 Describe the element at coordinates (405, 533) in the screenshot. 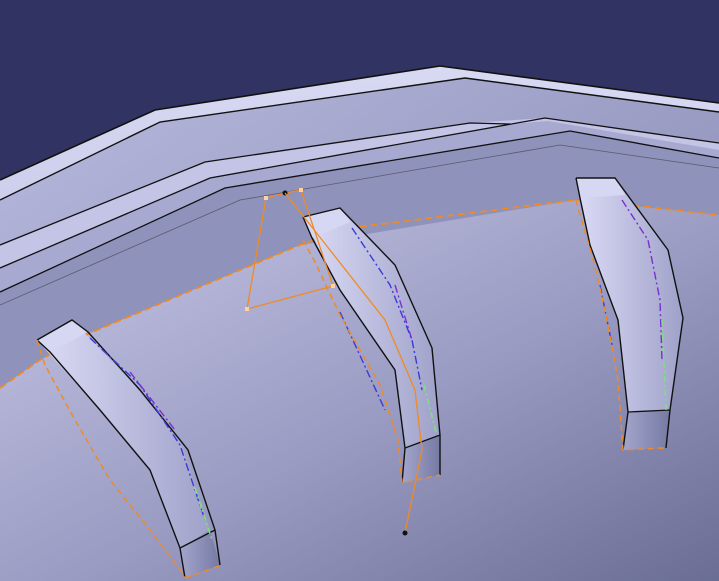

I see `guide-endpoint` at that location.